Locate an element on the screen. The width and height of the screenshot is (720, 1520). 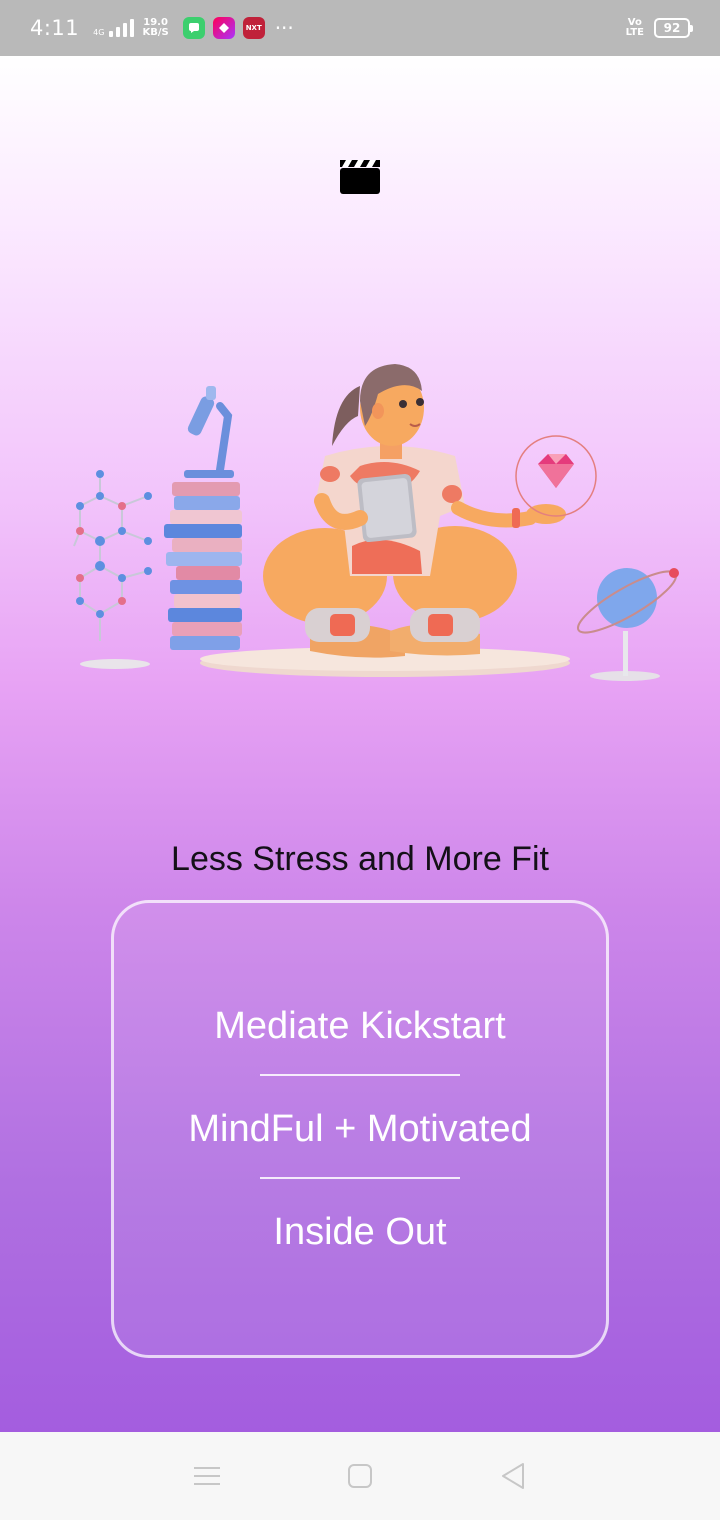
card-line-inside-out: Inside Out is located at coordinates (360, 1231).